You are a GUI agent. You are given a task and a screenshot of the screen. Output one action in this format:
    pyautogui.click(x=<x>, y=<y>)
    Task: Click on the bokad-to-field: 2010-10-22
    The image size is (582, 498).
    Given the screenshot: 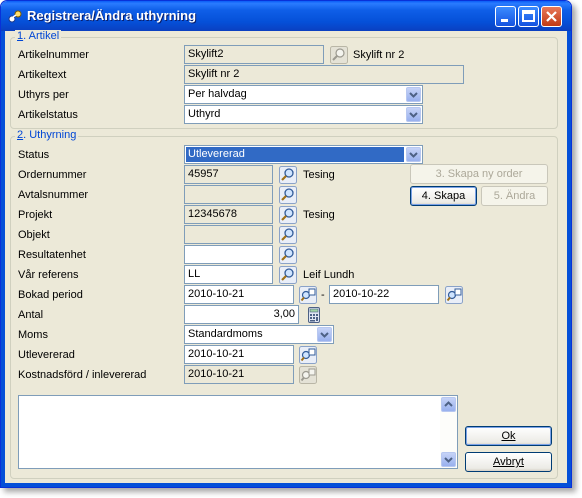 What is the action you would take?
    pyautogui.click(x=384, y=294)
    